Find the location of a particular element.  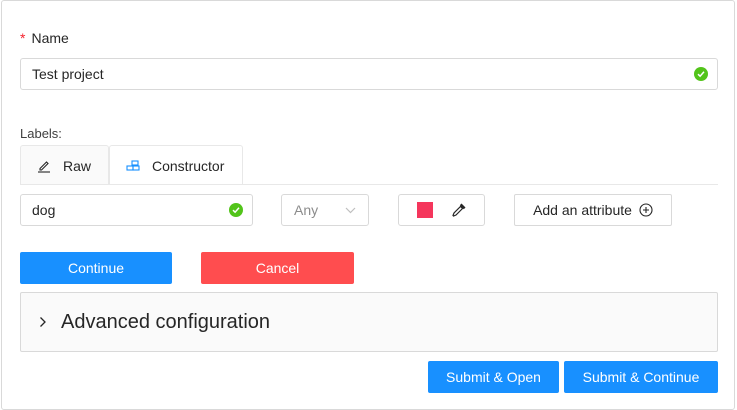

advanced-configuration-panel: Advanced configuration is located at coordinates (369, 322).